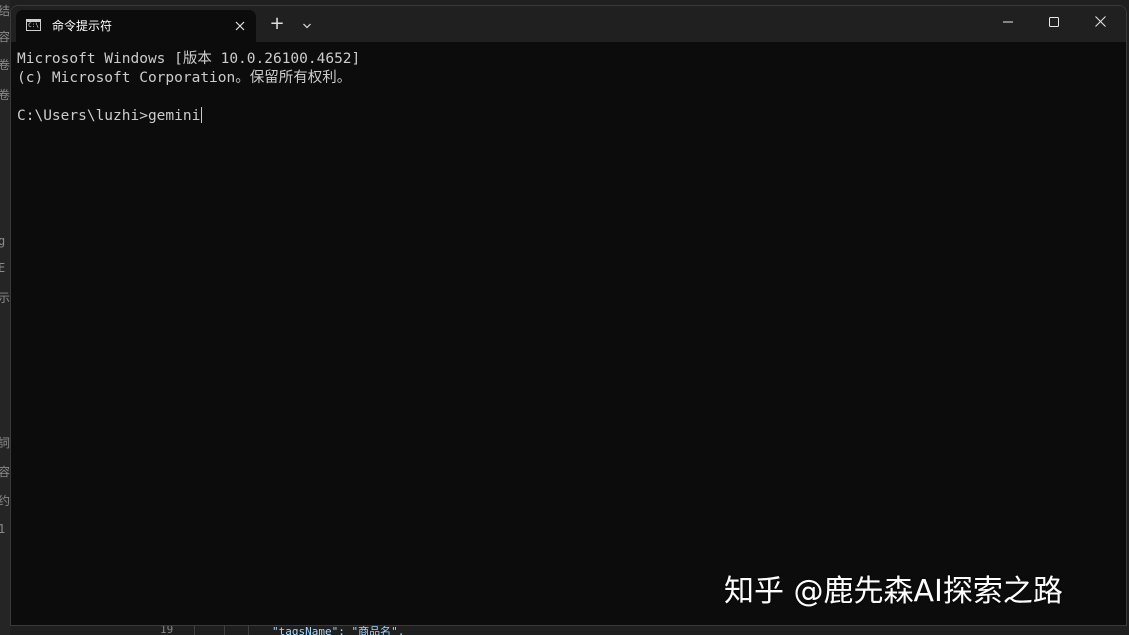 This screenshot has height=635, width=1129. What do you see at coordinates (3, 268) in the screenshot?
I see `bg-fragment: E` at bounding box center [3, 268].